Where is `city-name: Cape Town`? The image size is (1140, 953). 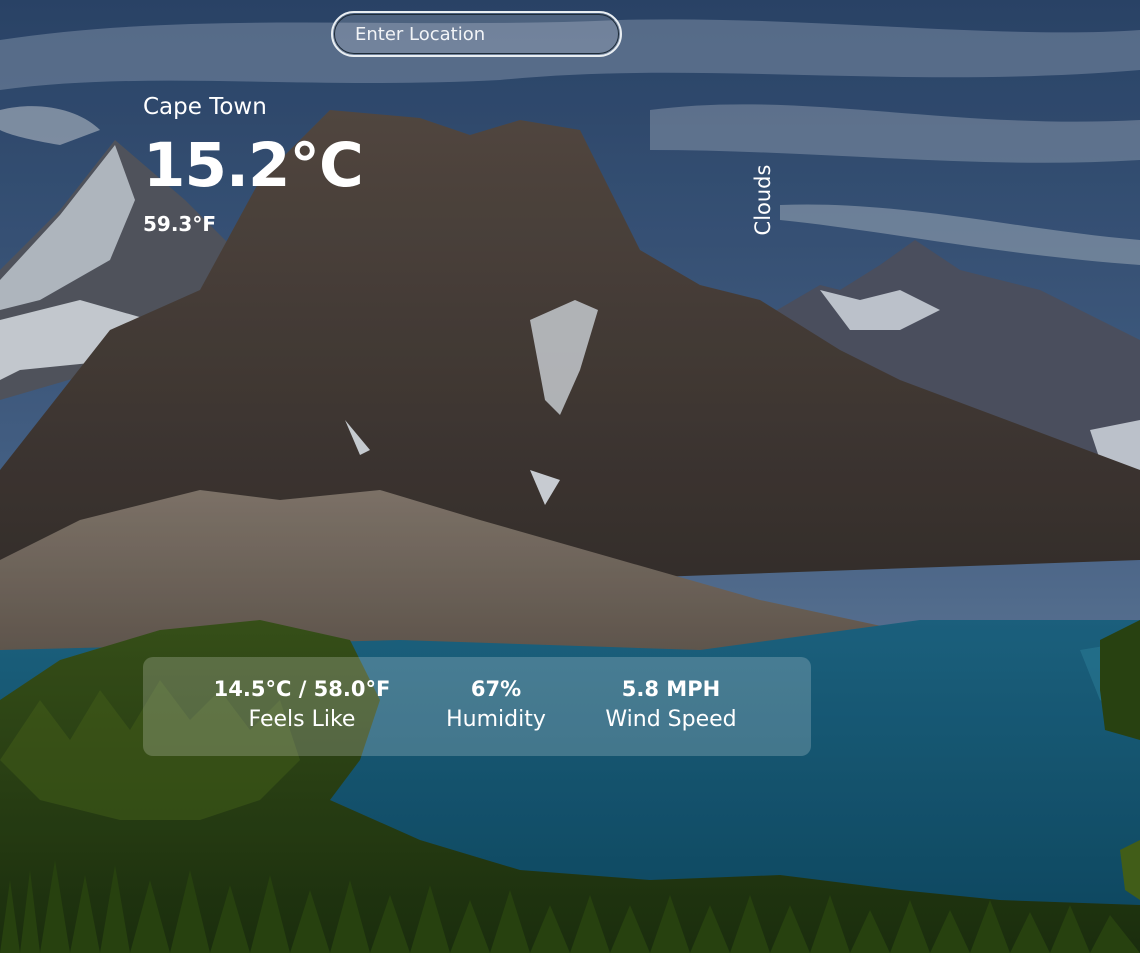 city-name: Cape Town is located at coordinates (205, 107).